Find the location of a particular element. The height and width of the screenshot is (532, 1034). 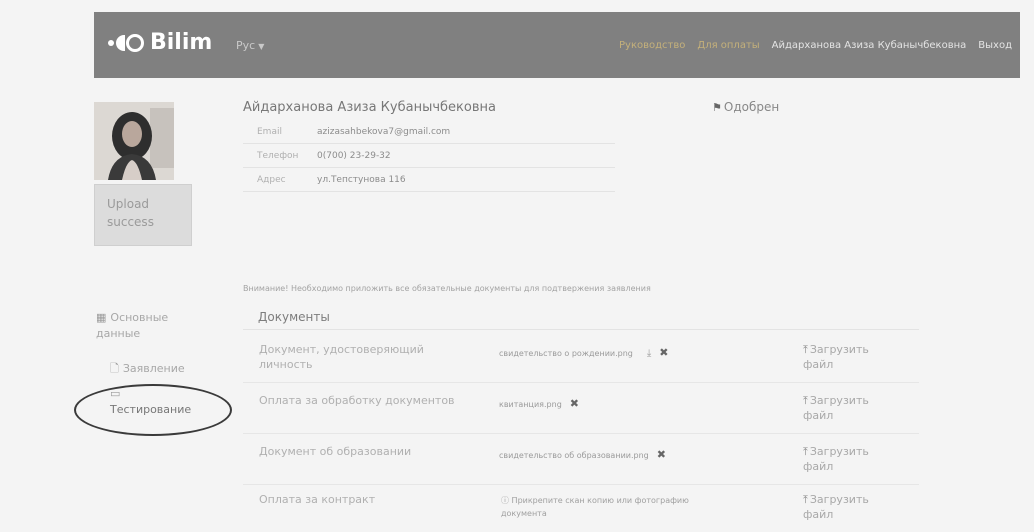

info-label: Email is located at coordinates (280, 132).